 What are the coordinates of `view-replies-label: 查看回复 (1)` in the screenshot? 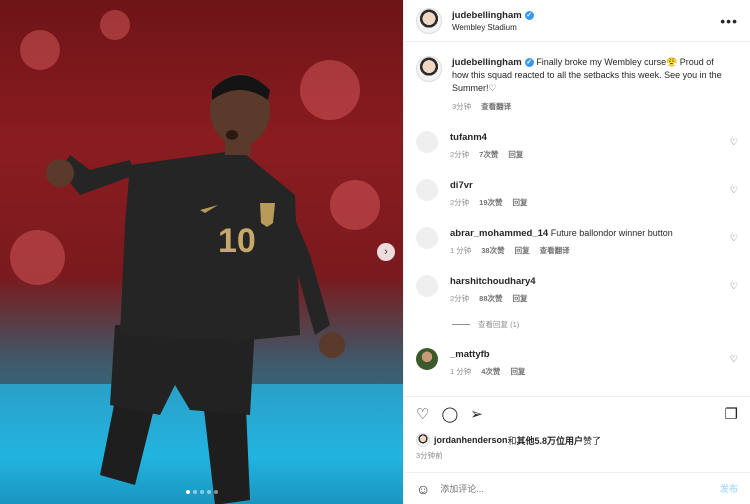 It's located at (499, 324).